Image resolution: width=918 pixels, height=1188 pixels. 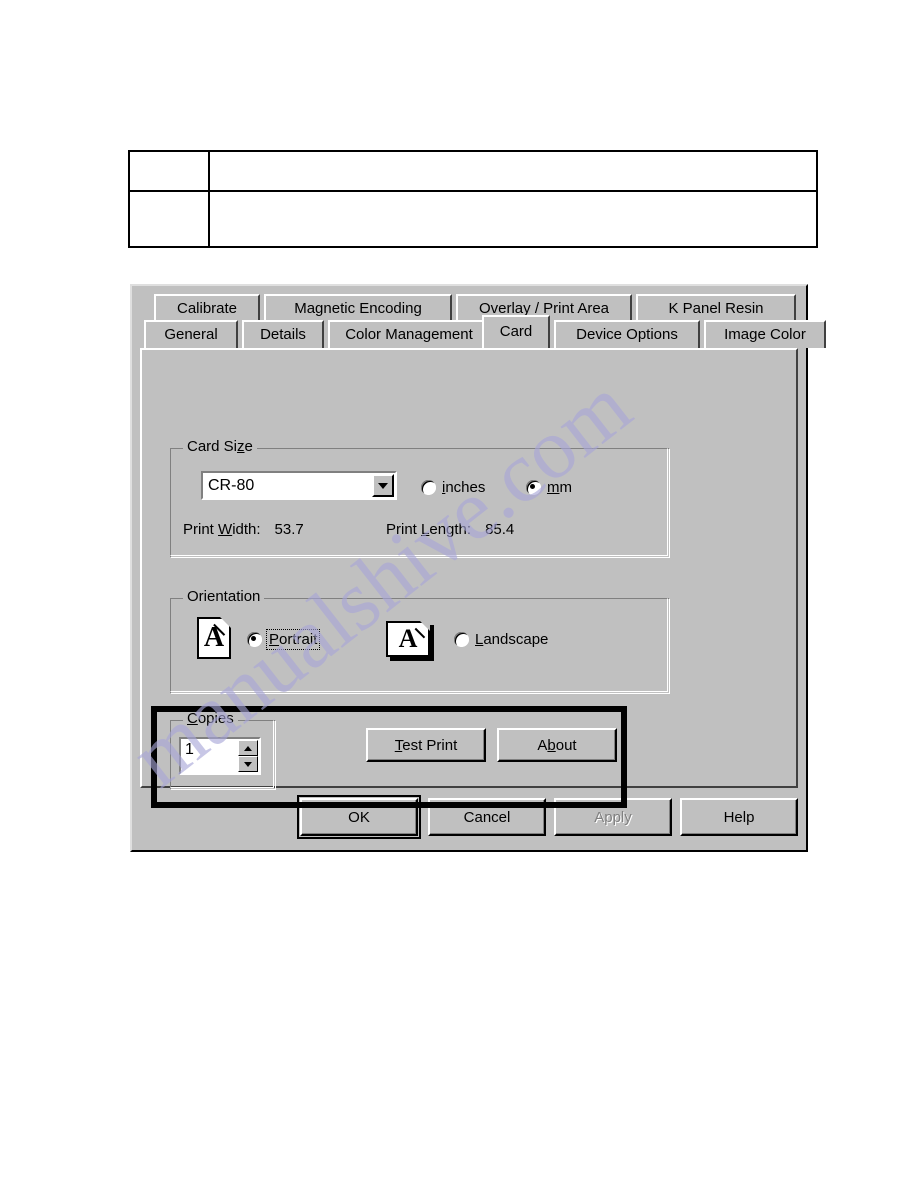 What do you see at coordinates (299, 485) in the screenshot?
I see `card-size-combobox: CR-80` at bounding box center [299, 485].